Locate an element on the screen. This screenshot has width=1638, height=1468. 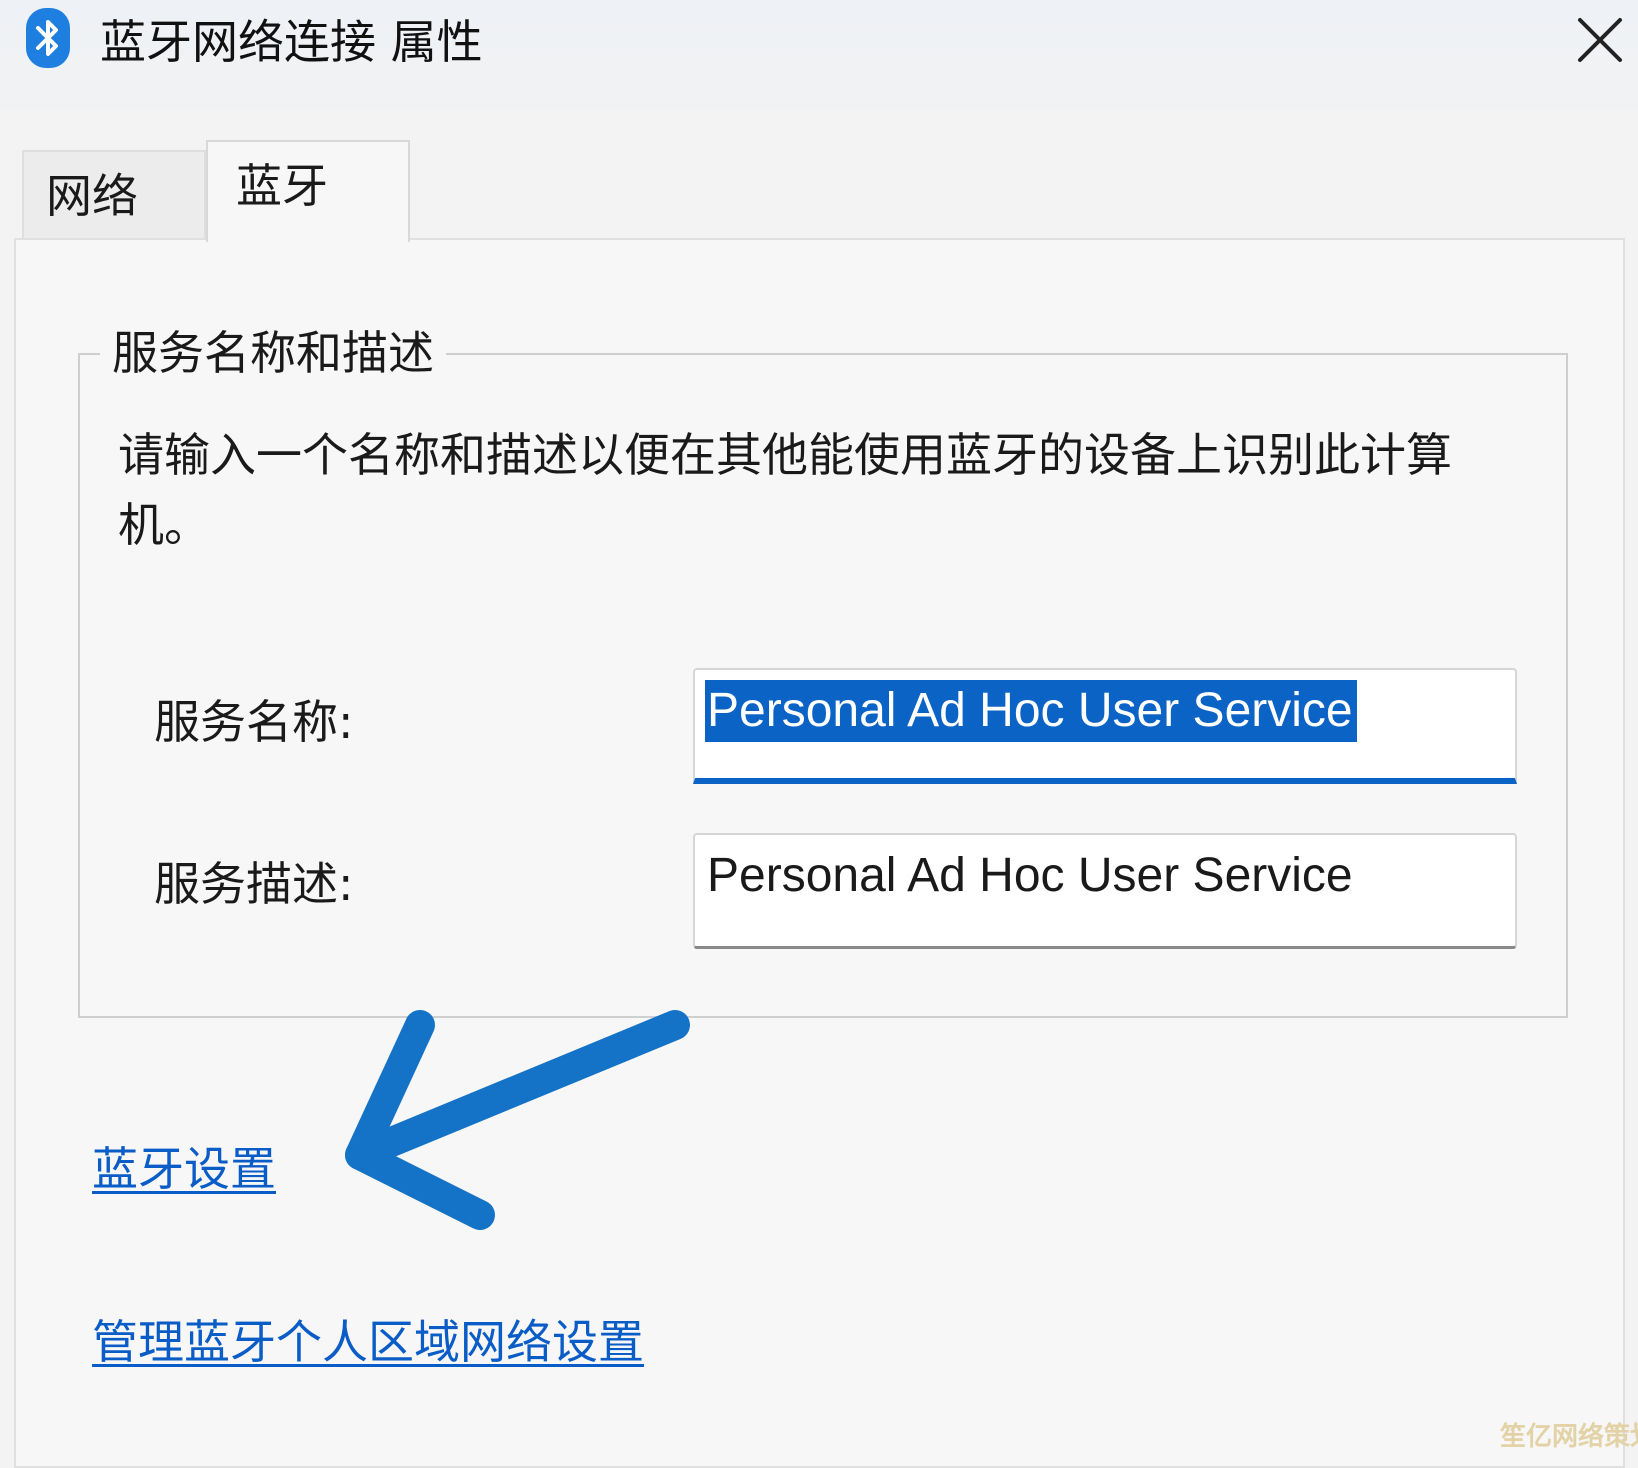
window-title: 蓝牙网络连接 属性 is located at coordinates (291, 42).